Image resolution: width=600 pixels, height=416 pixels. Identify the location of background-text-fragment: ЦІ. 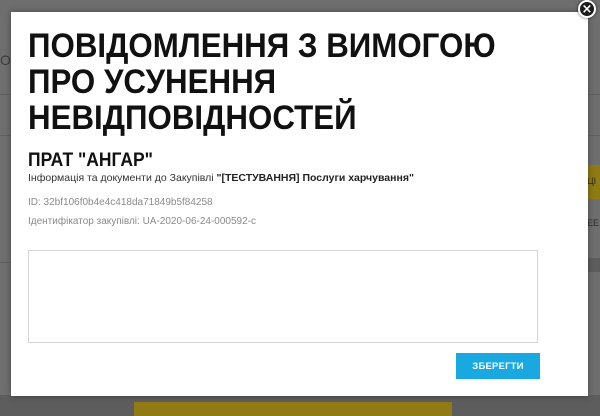
(592, 181).